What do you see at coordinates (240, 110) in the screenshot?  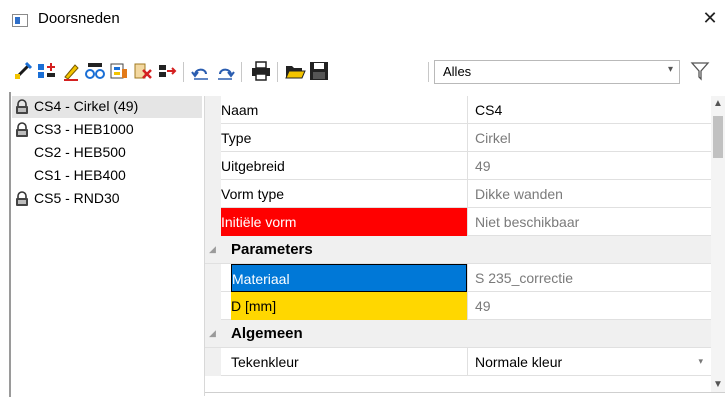 I see `property-name-text: Naam` at bounding box center [240, 110].